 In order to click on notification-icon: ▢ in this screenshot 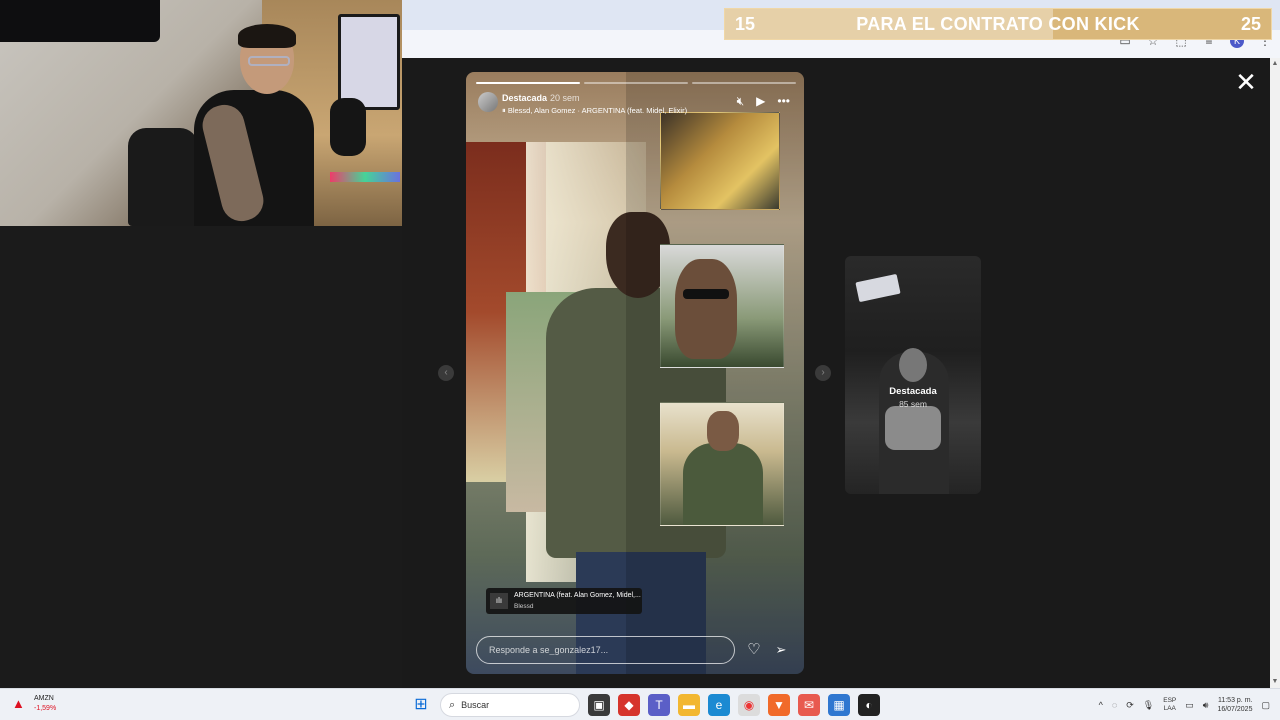, I will do `click(1265, 705)`.